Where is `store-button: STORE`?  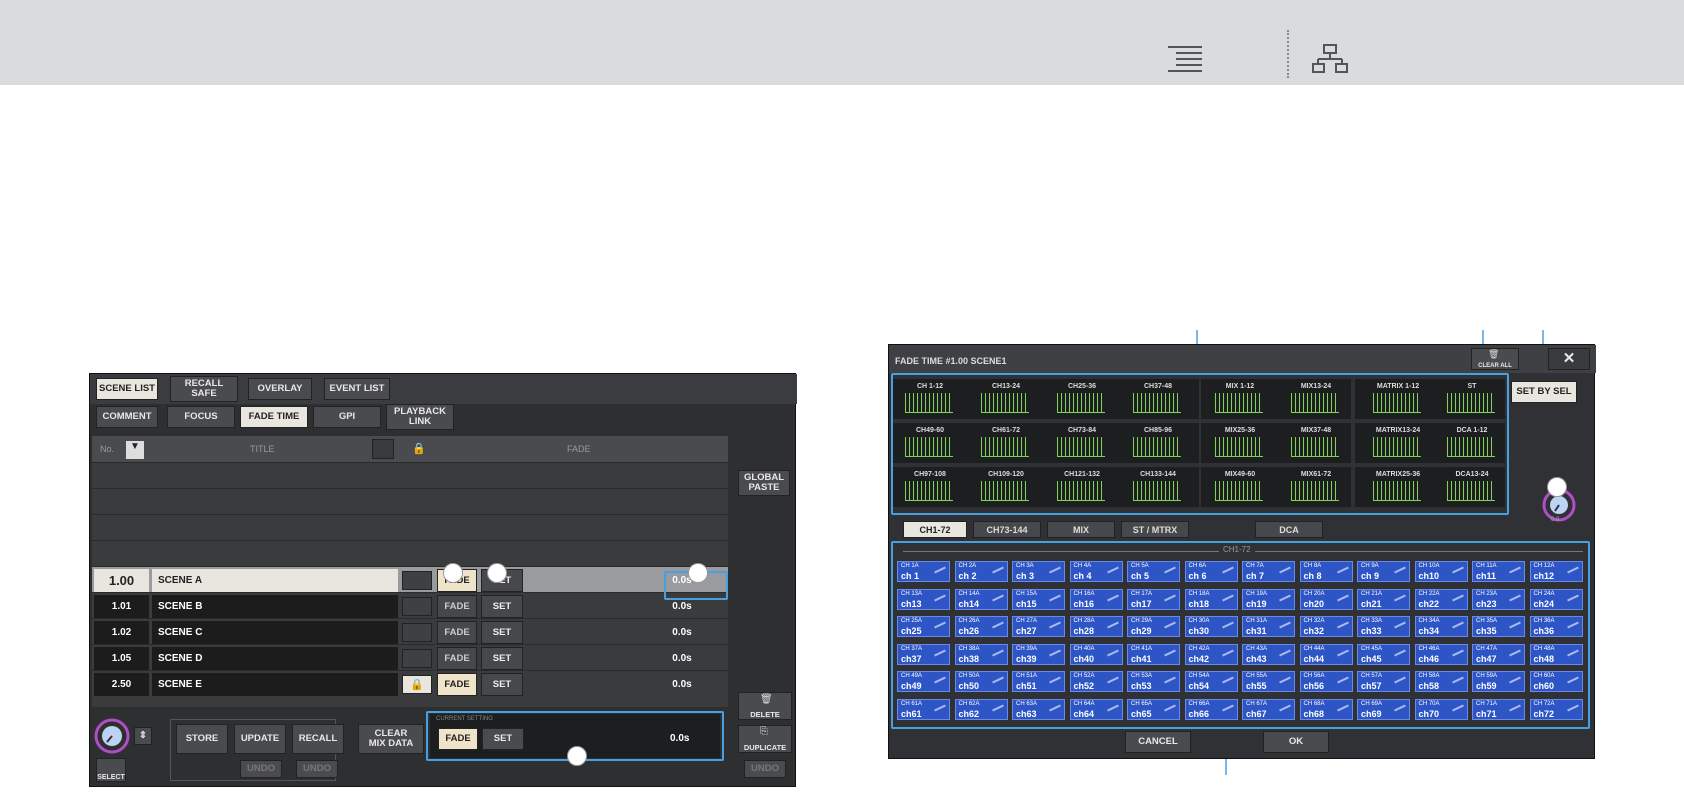
store-button: STORE is located at coordinates (202, 739).